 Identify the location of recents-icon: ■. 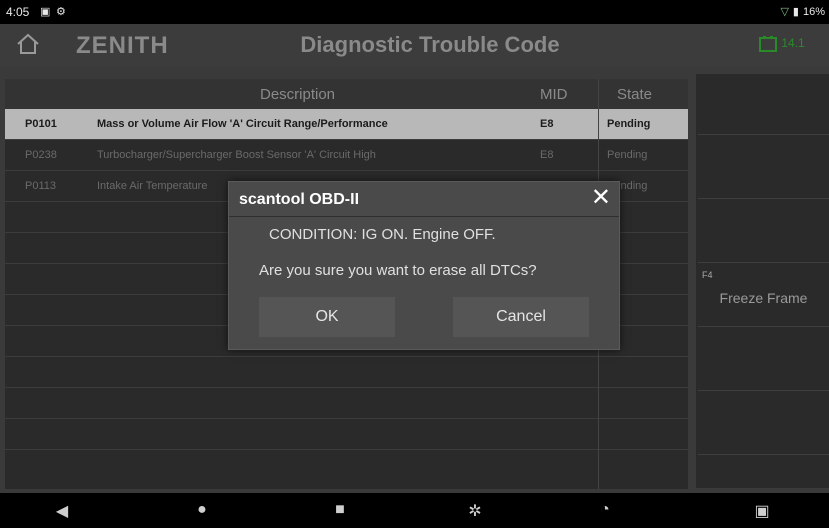
(340, 511).